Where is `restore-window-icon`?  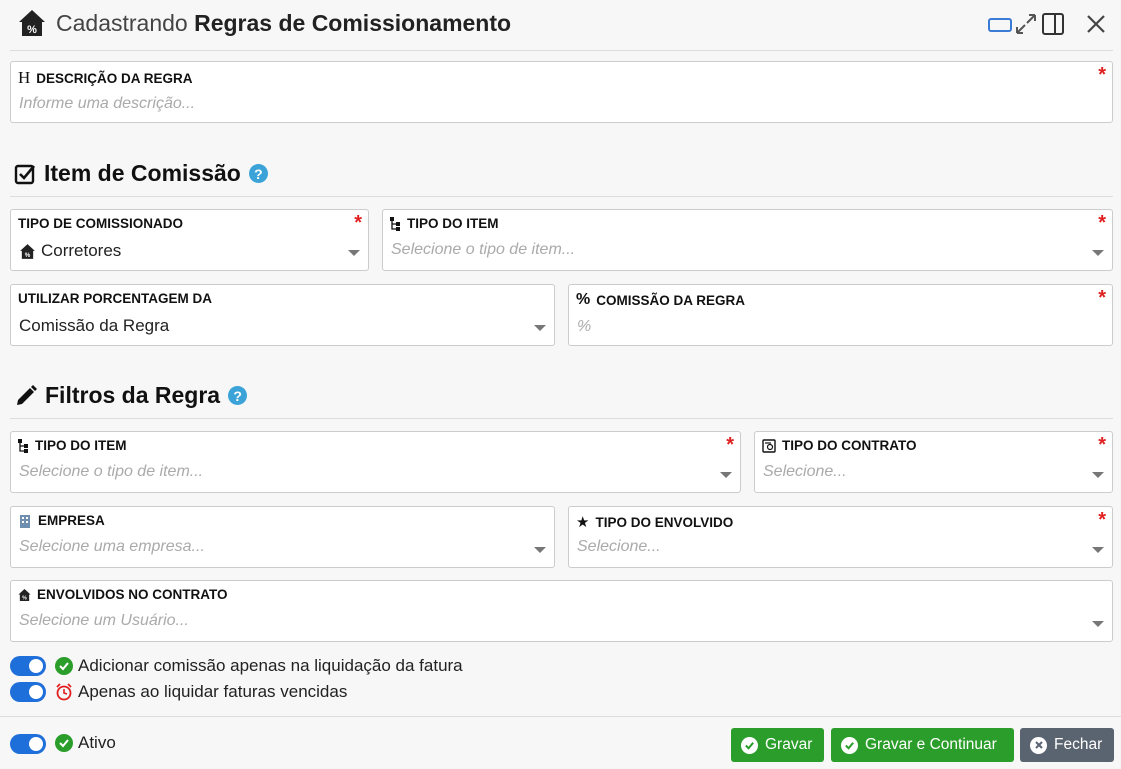 restore-window-icon is located at coordinates (1000, 24).